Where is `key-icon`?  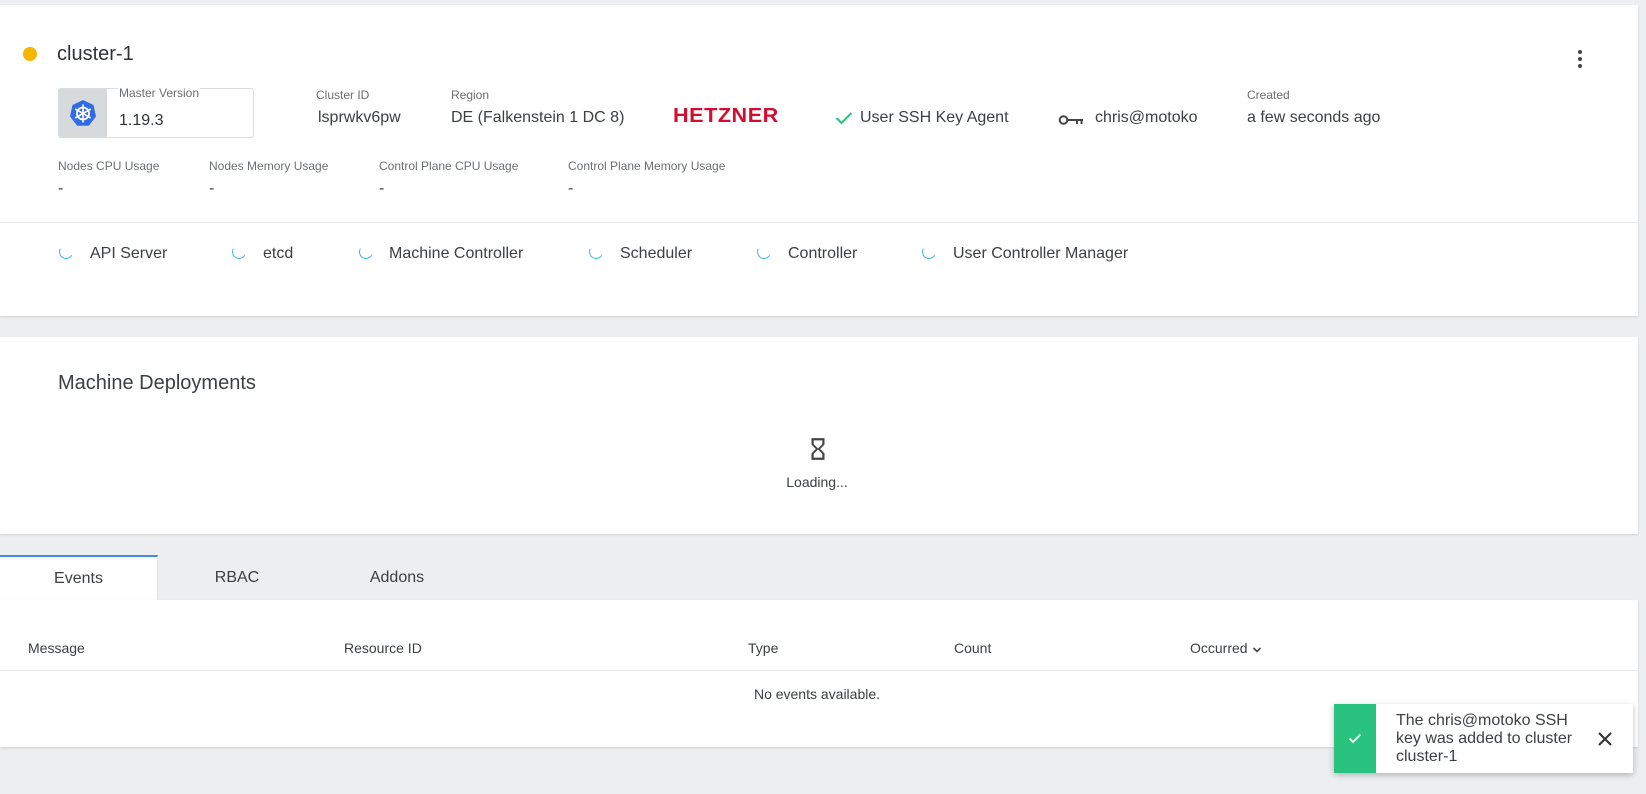 key-icon is located at coordinates (1070, 120).